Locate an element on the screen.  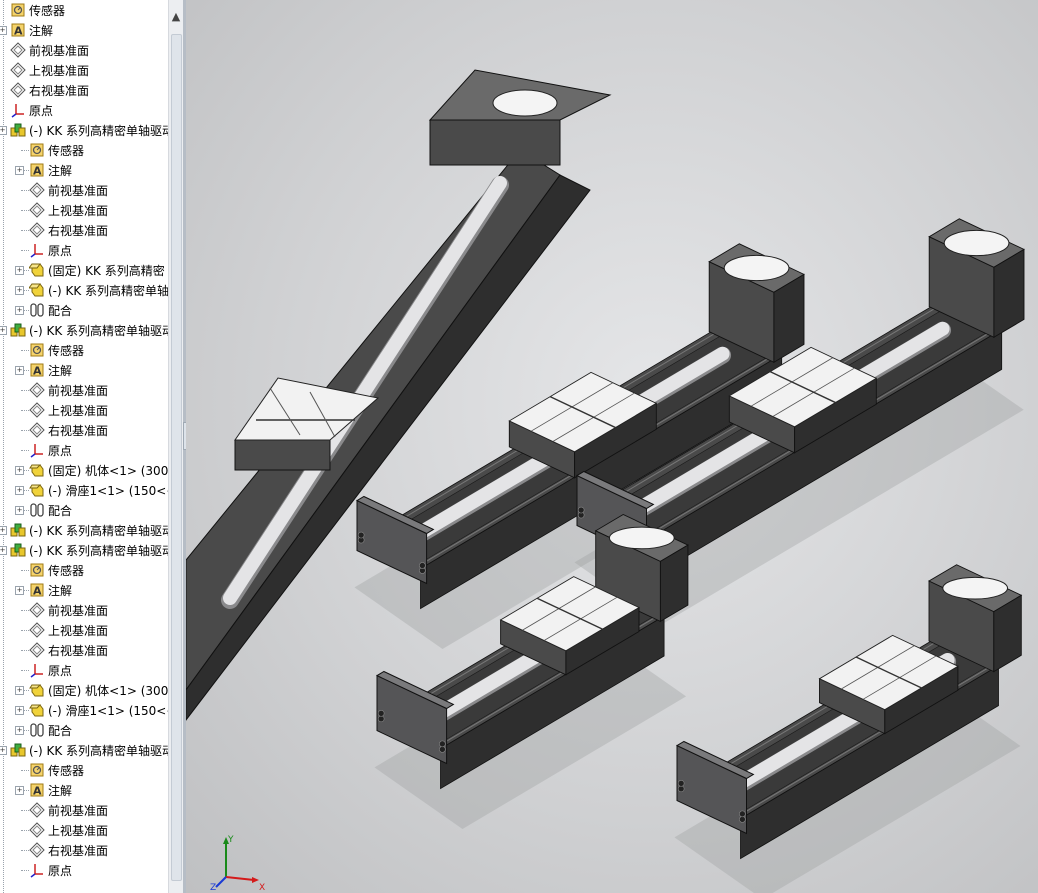
scroll-up-arrow-icon: ▲ is located at coordinates (176, 17).